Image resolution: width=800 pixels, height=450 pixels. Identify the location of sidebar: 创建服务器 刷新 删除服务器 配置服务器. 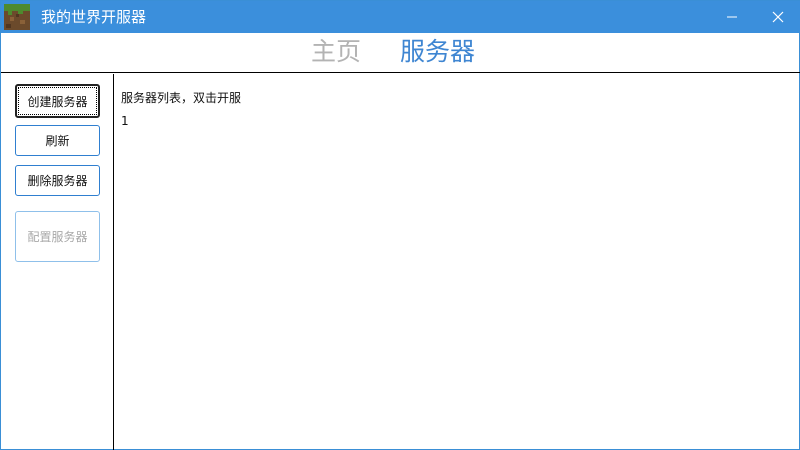
(57, 262).